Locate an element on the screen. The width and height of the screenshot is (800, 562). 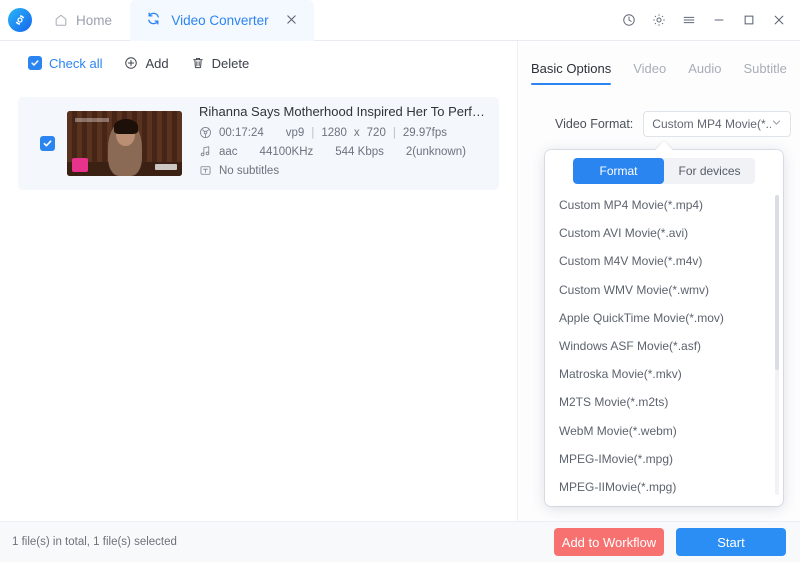
tab-video-converter-label: Video Converter is located at coordinates (220, 20).